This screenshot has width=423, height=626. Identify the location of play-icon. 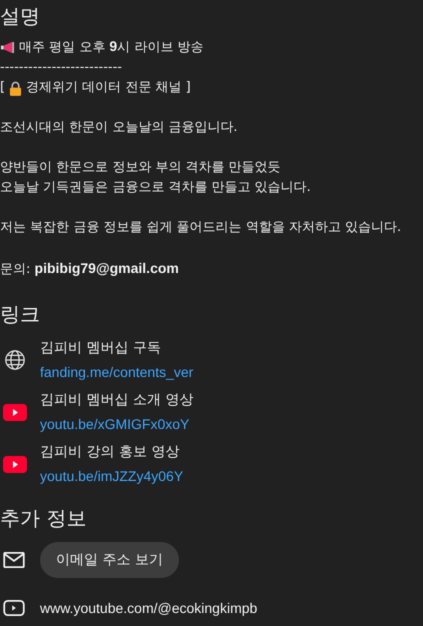
(14, 608).